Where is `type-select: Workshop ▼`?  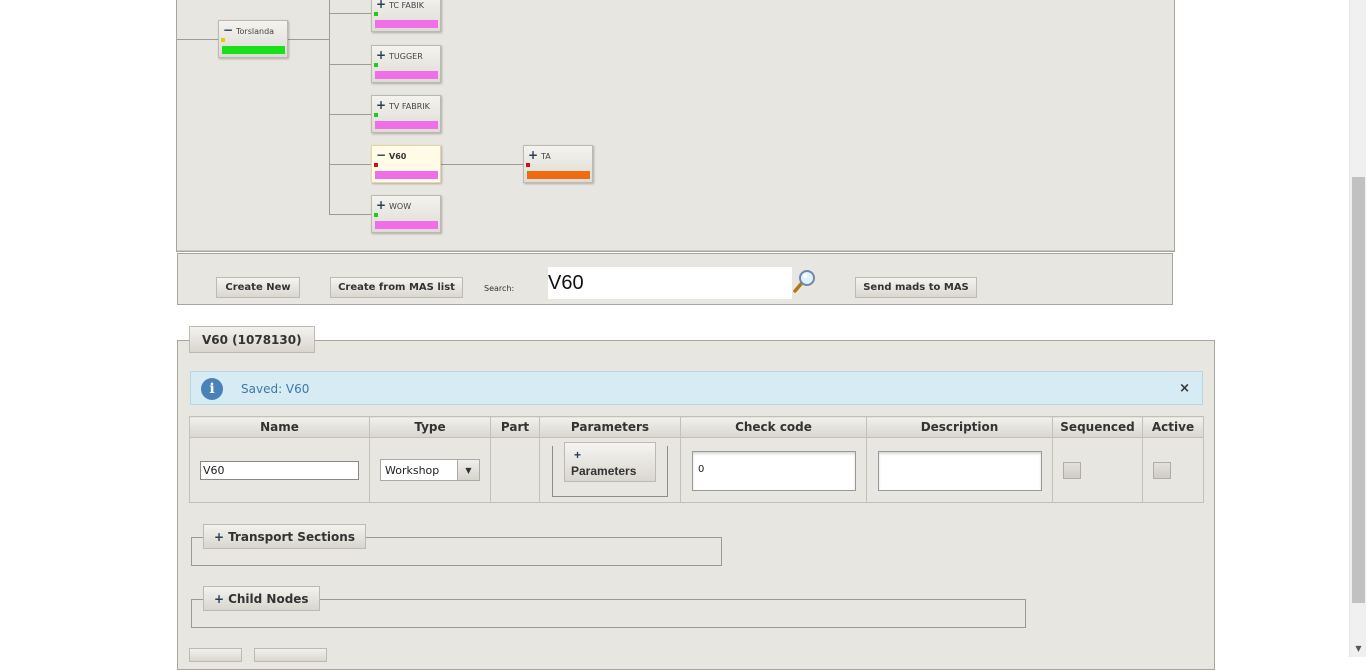
type-select: Workshop ▼ is located at coordinates (430, 470).